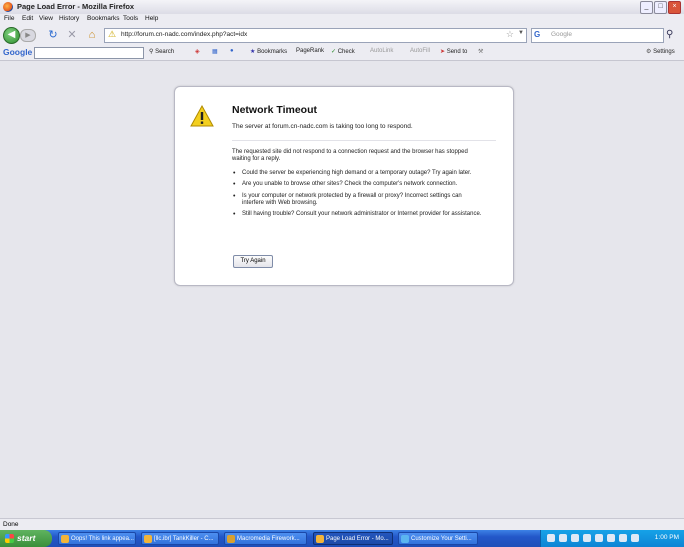 This screenshot has width=684, height=547. Describe the element at coordinates (27, 18) in the screenshot. I see `menu-edit: Edit` at that location.